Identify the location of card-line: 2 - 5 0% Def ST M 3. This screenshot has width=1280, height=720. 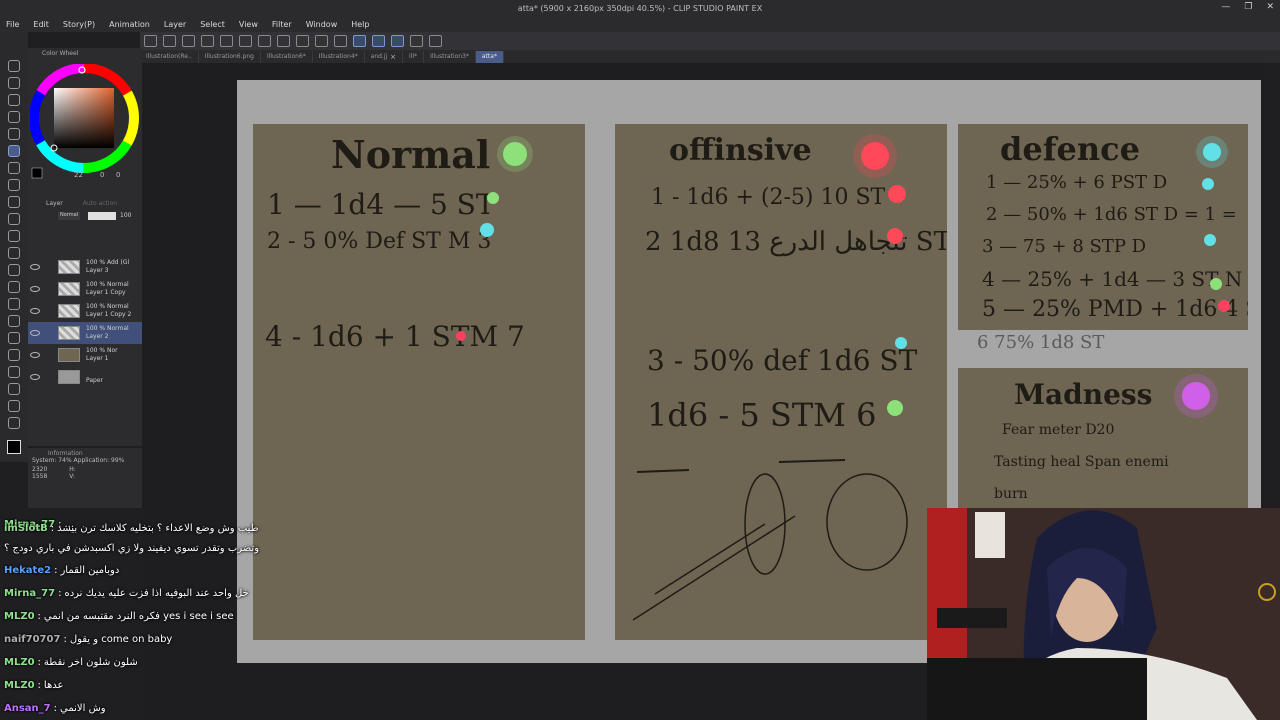
(379, 241).